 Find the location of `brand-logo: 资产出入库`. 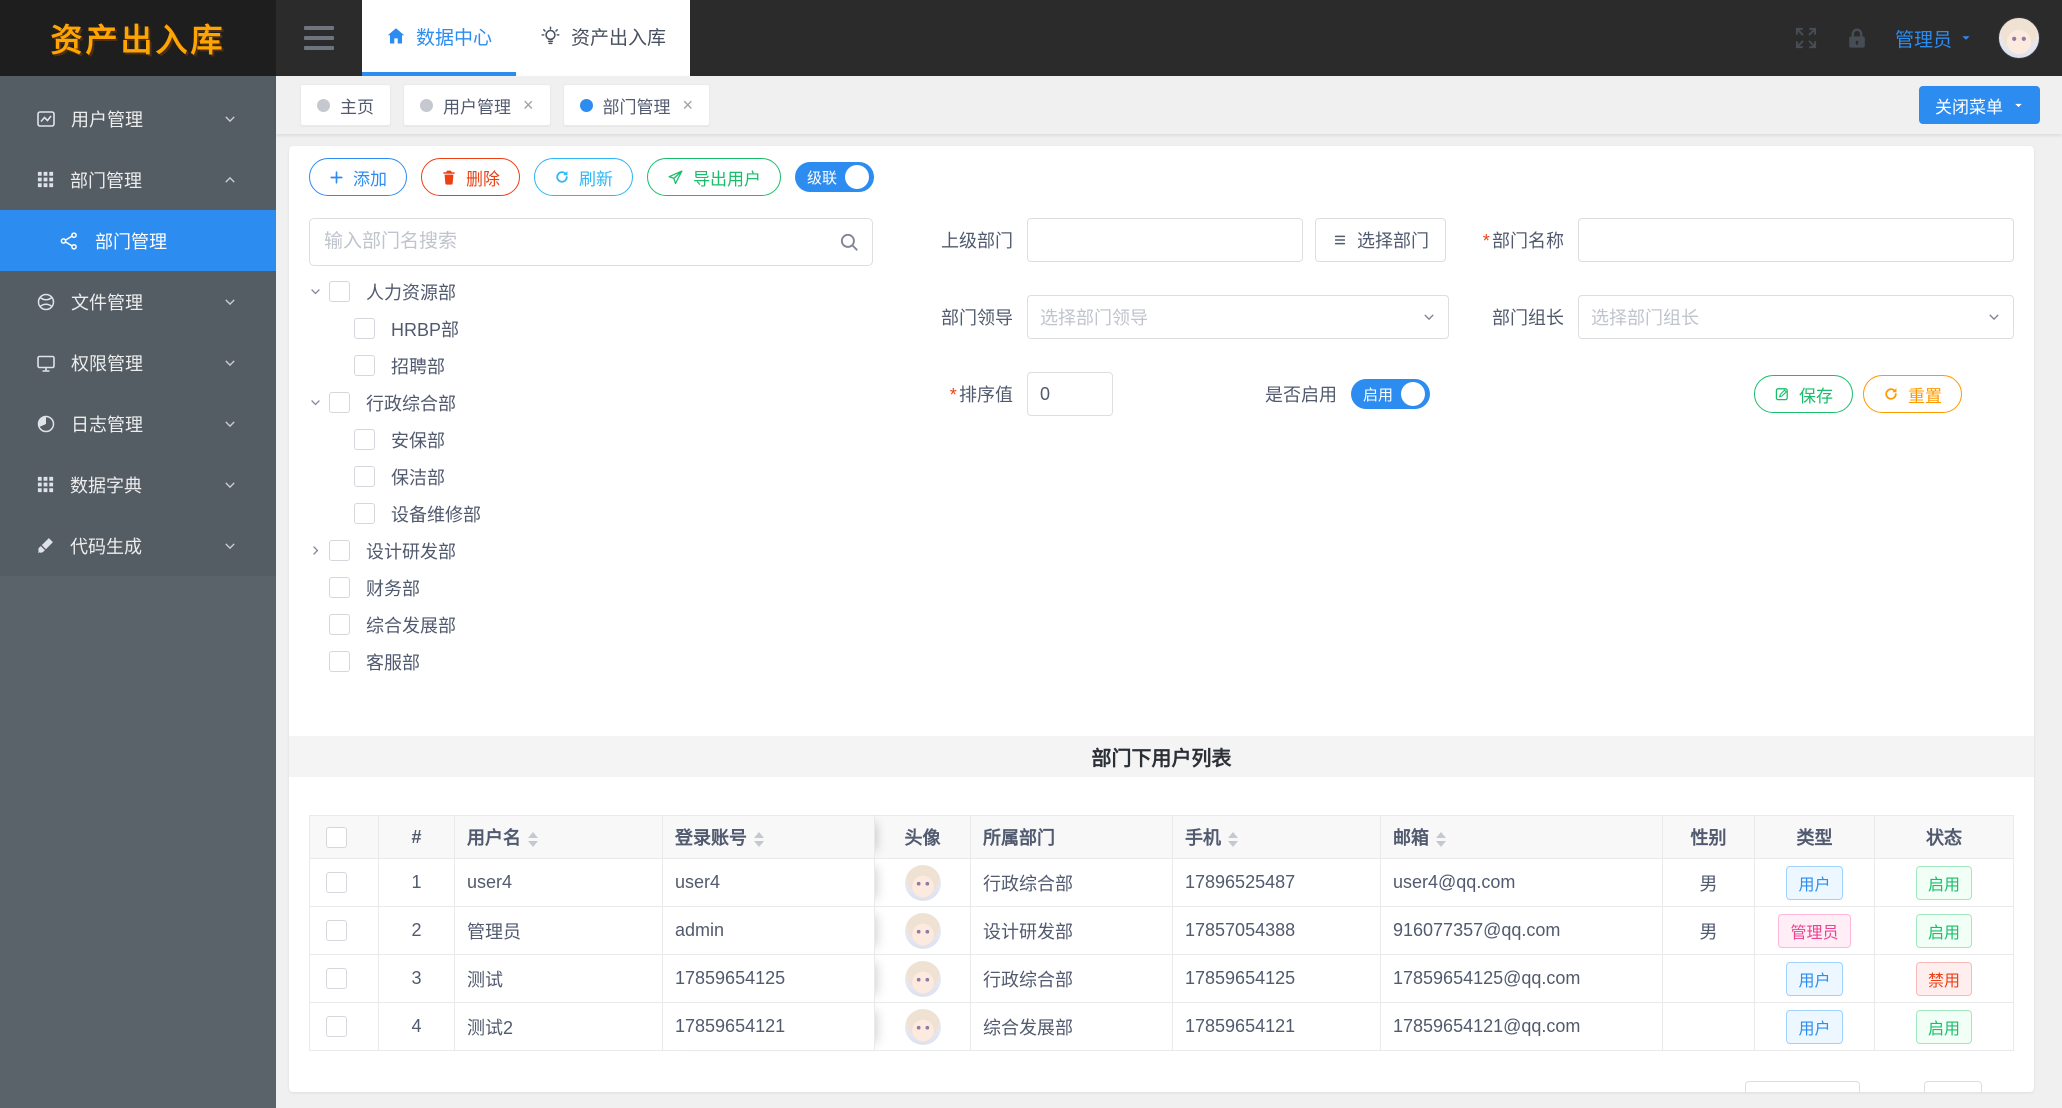

brand-logo: 资产出入库 is located at coordinates (138, 38).